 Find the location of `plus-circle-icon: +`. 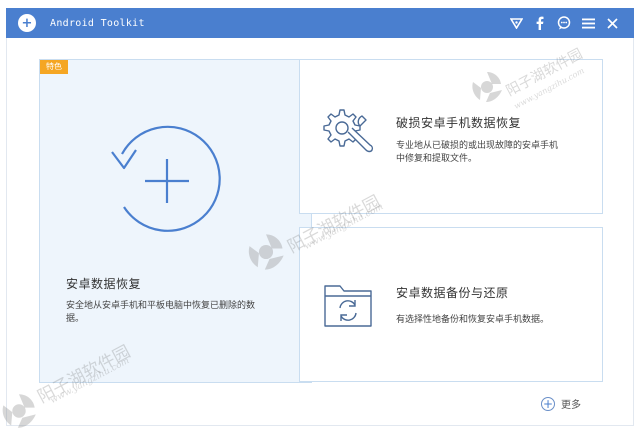

plus-circle-icon: + is located at coordinates (548, 403).